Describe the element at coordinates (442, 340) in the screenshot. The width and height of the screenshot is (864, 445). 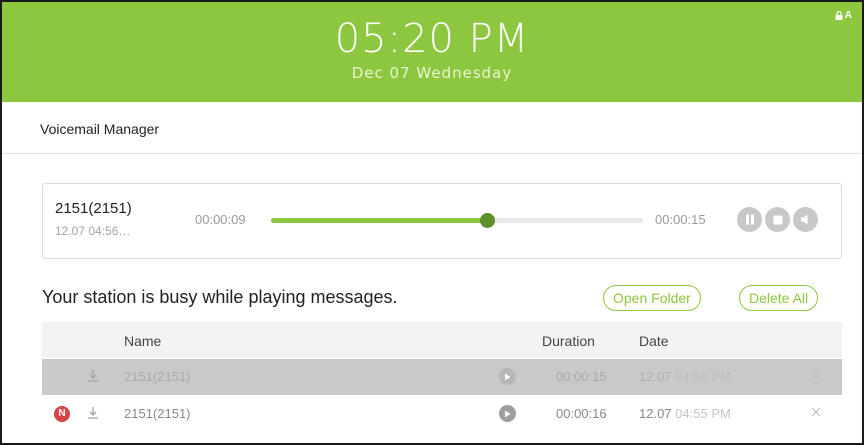
I see `table-header: Name Duration Date` at that location.